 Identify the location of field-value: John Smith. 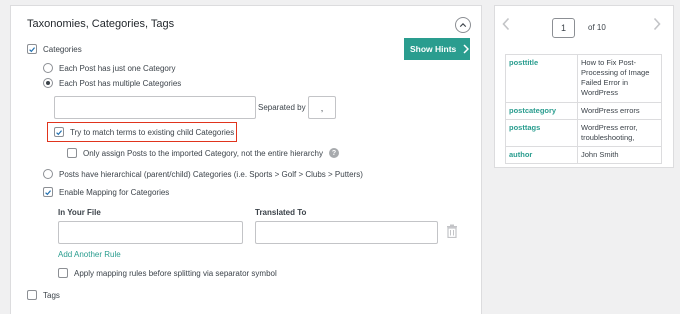
(619, 155).